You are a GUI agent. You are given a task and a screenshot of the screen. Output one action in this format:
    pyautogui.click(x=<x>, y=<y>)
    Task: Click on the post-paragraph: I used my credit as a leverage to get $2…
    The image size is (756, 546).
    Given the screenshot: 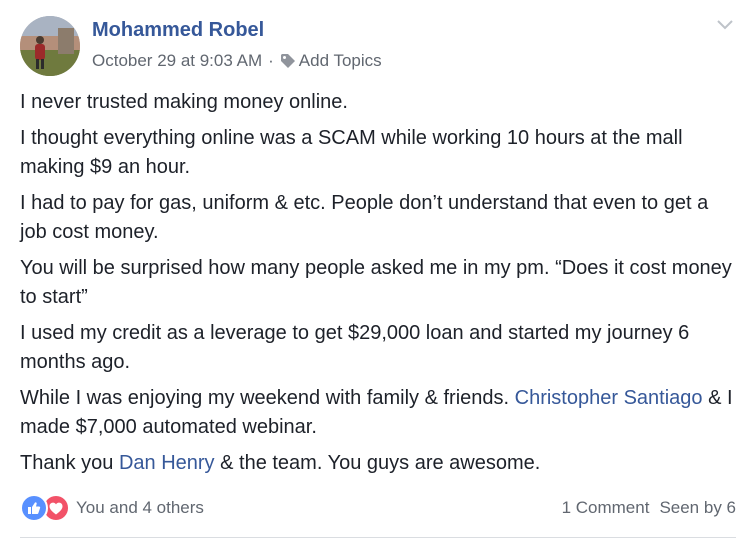 What is the action you would take?
    pyautogui.click(x=355, y=347)
    